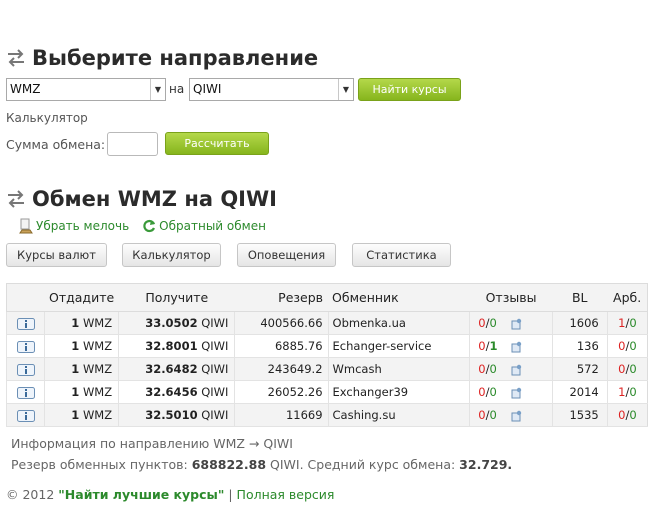  I want to click on tab-calculator: Калькулятор, so click(171, 255).